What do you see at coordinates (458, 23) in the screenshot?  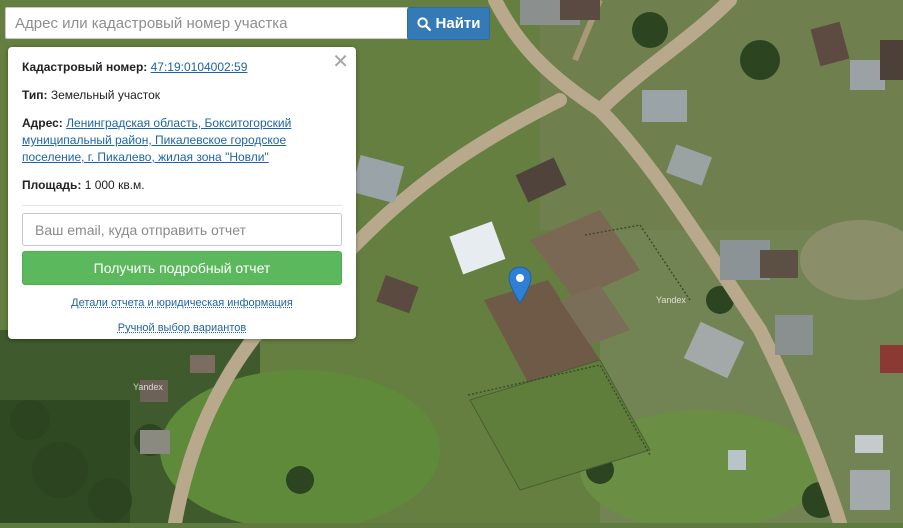 I see `search-button-label: Найти` at bounding box center [458, 23].